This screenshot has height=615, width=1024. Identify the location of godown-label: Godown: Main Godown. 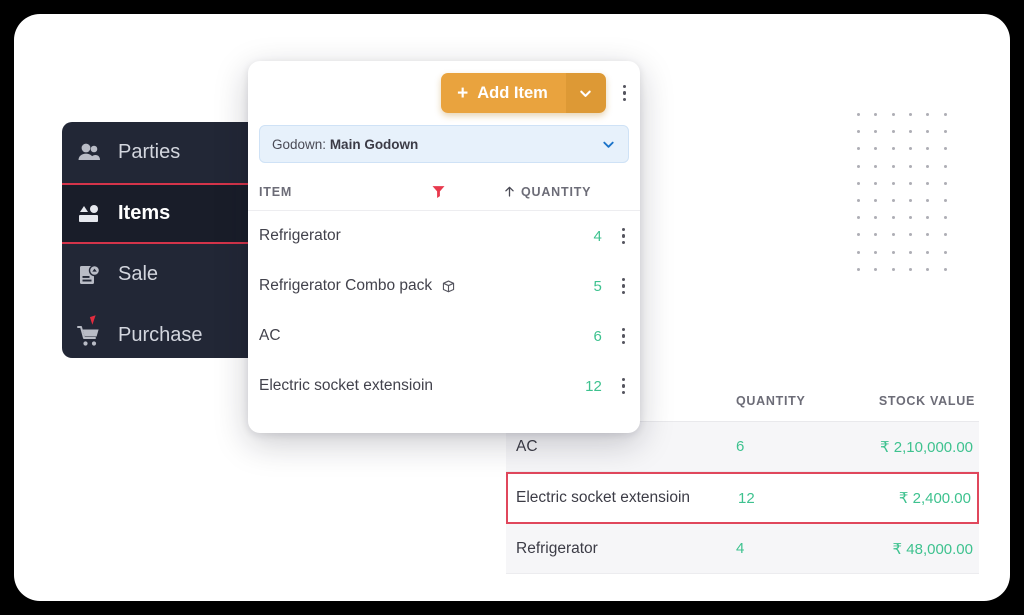
(436, 144).